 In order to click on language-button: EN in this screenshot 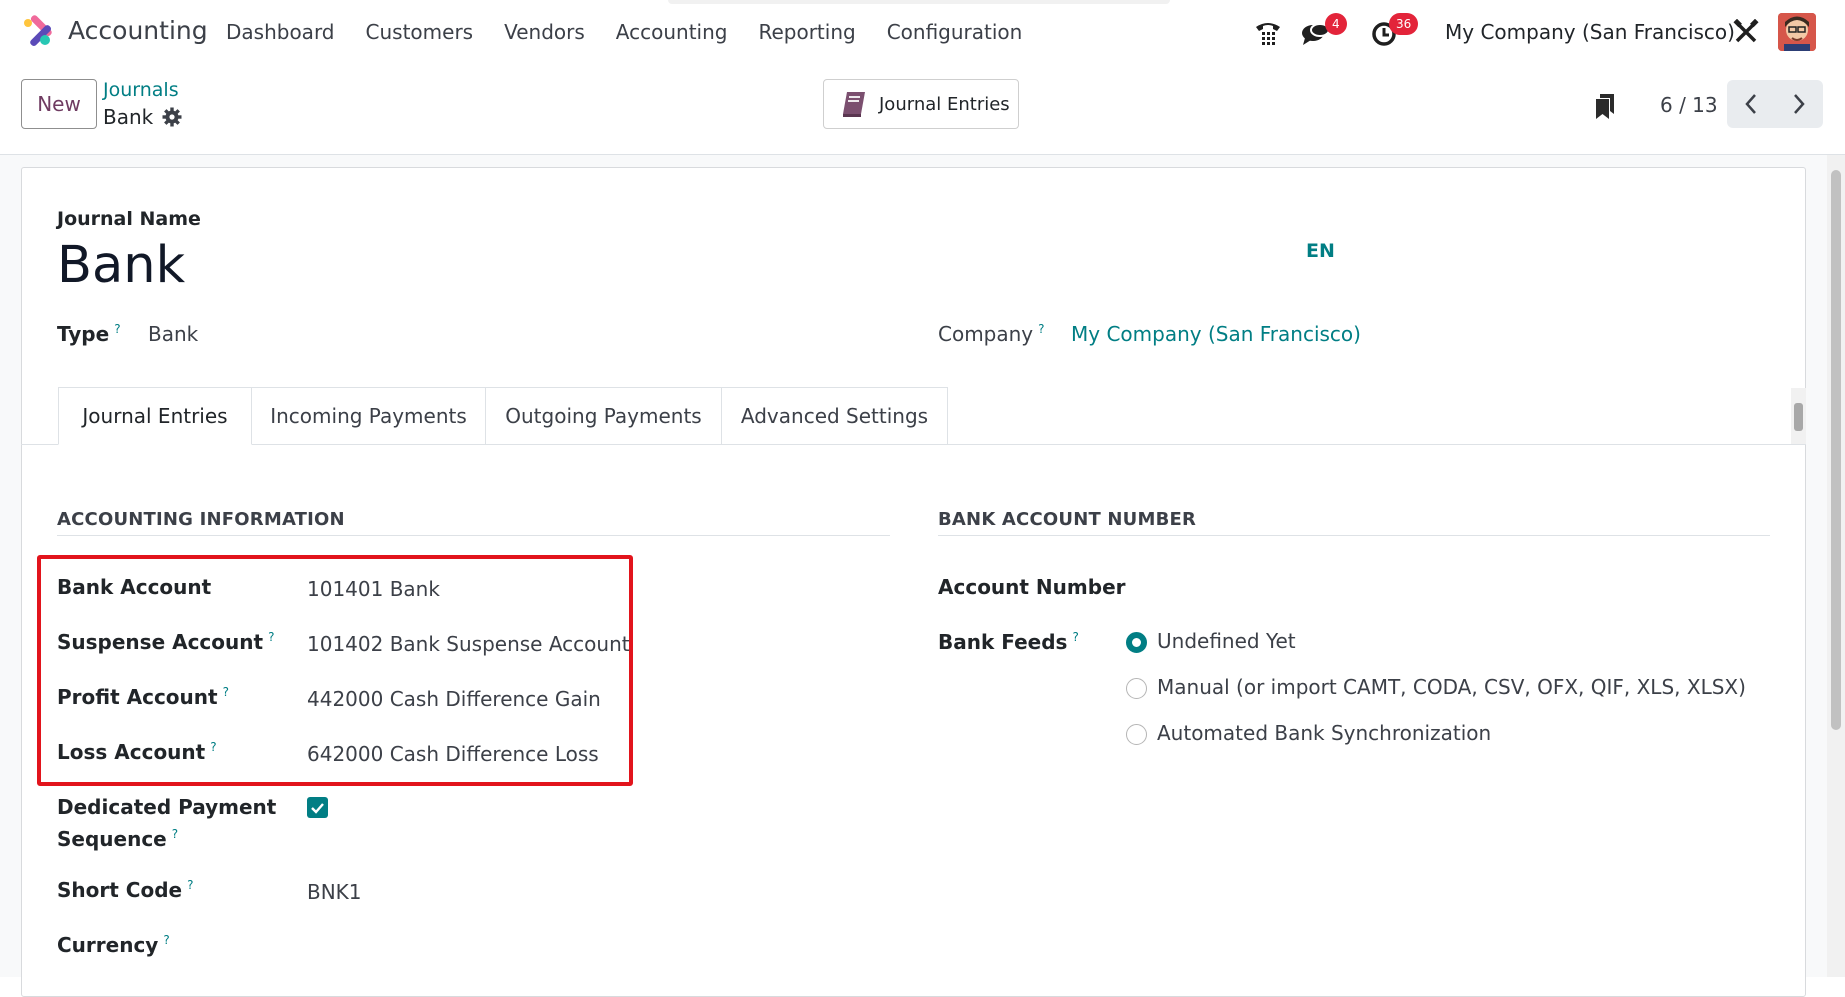, I will do `click(1320, 251)`.